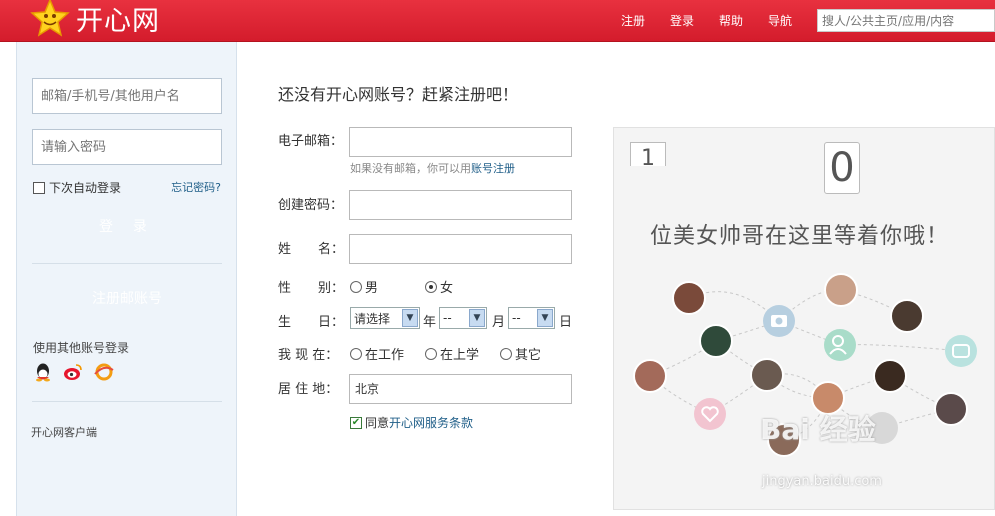  Describe the element at coordinates (39, 187) in the screenshot. I see `remember-checkbox` at that location.